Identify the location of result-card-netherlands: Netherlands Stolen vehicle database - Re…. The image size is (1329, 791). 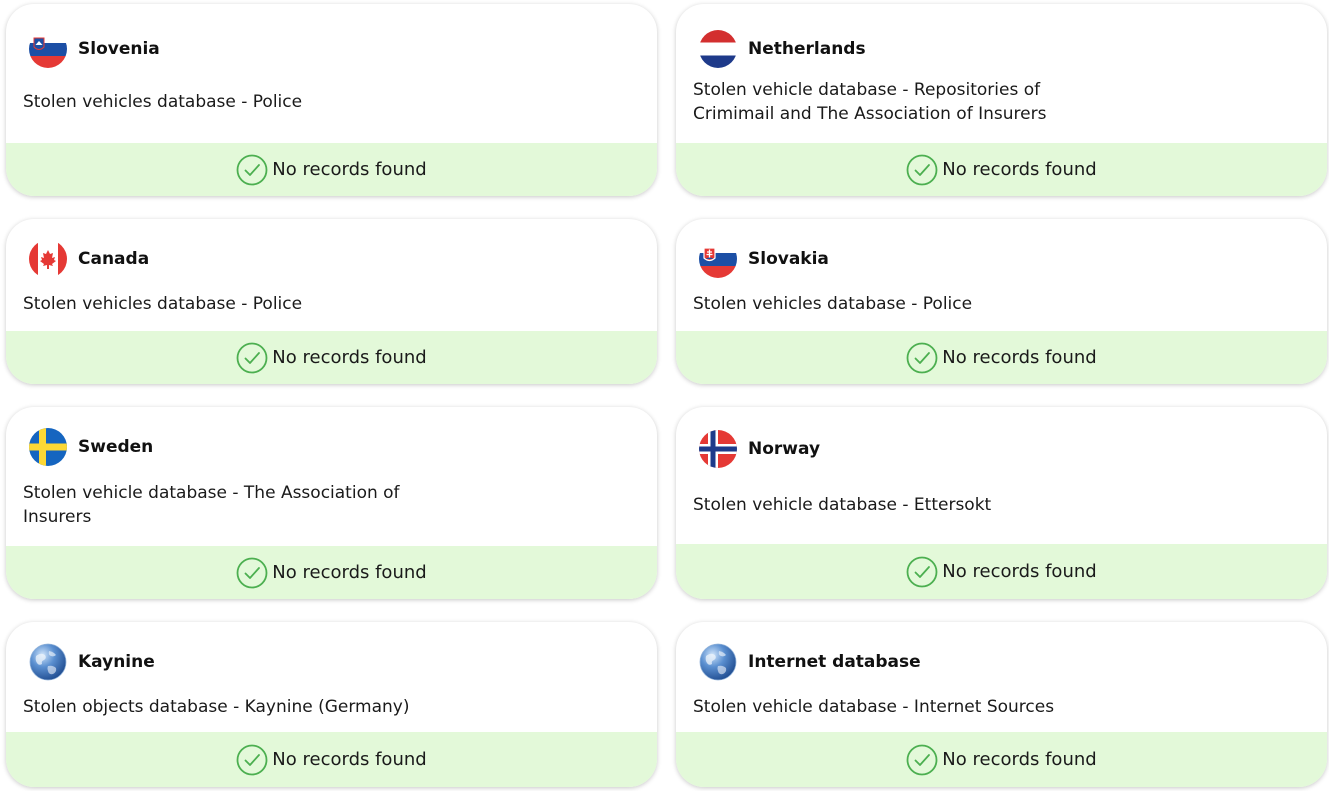
(1001, 100).